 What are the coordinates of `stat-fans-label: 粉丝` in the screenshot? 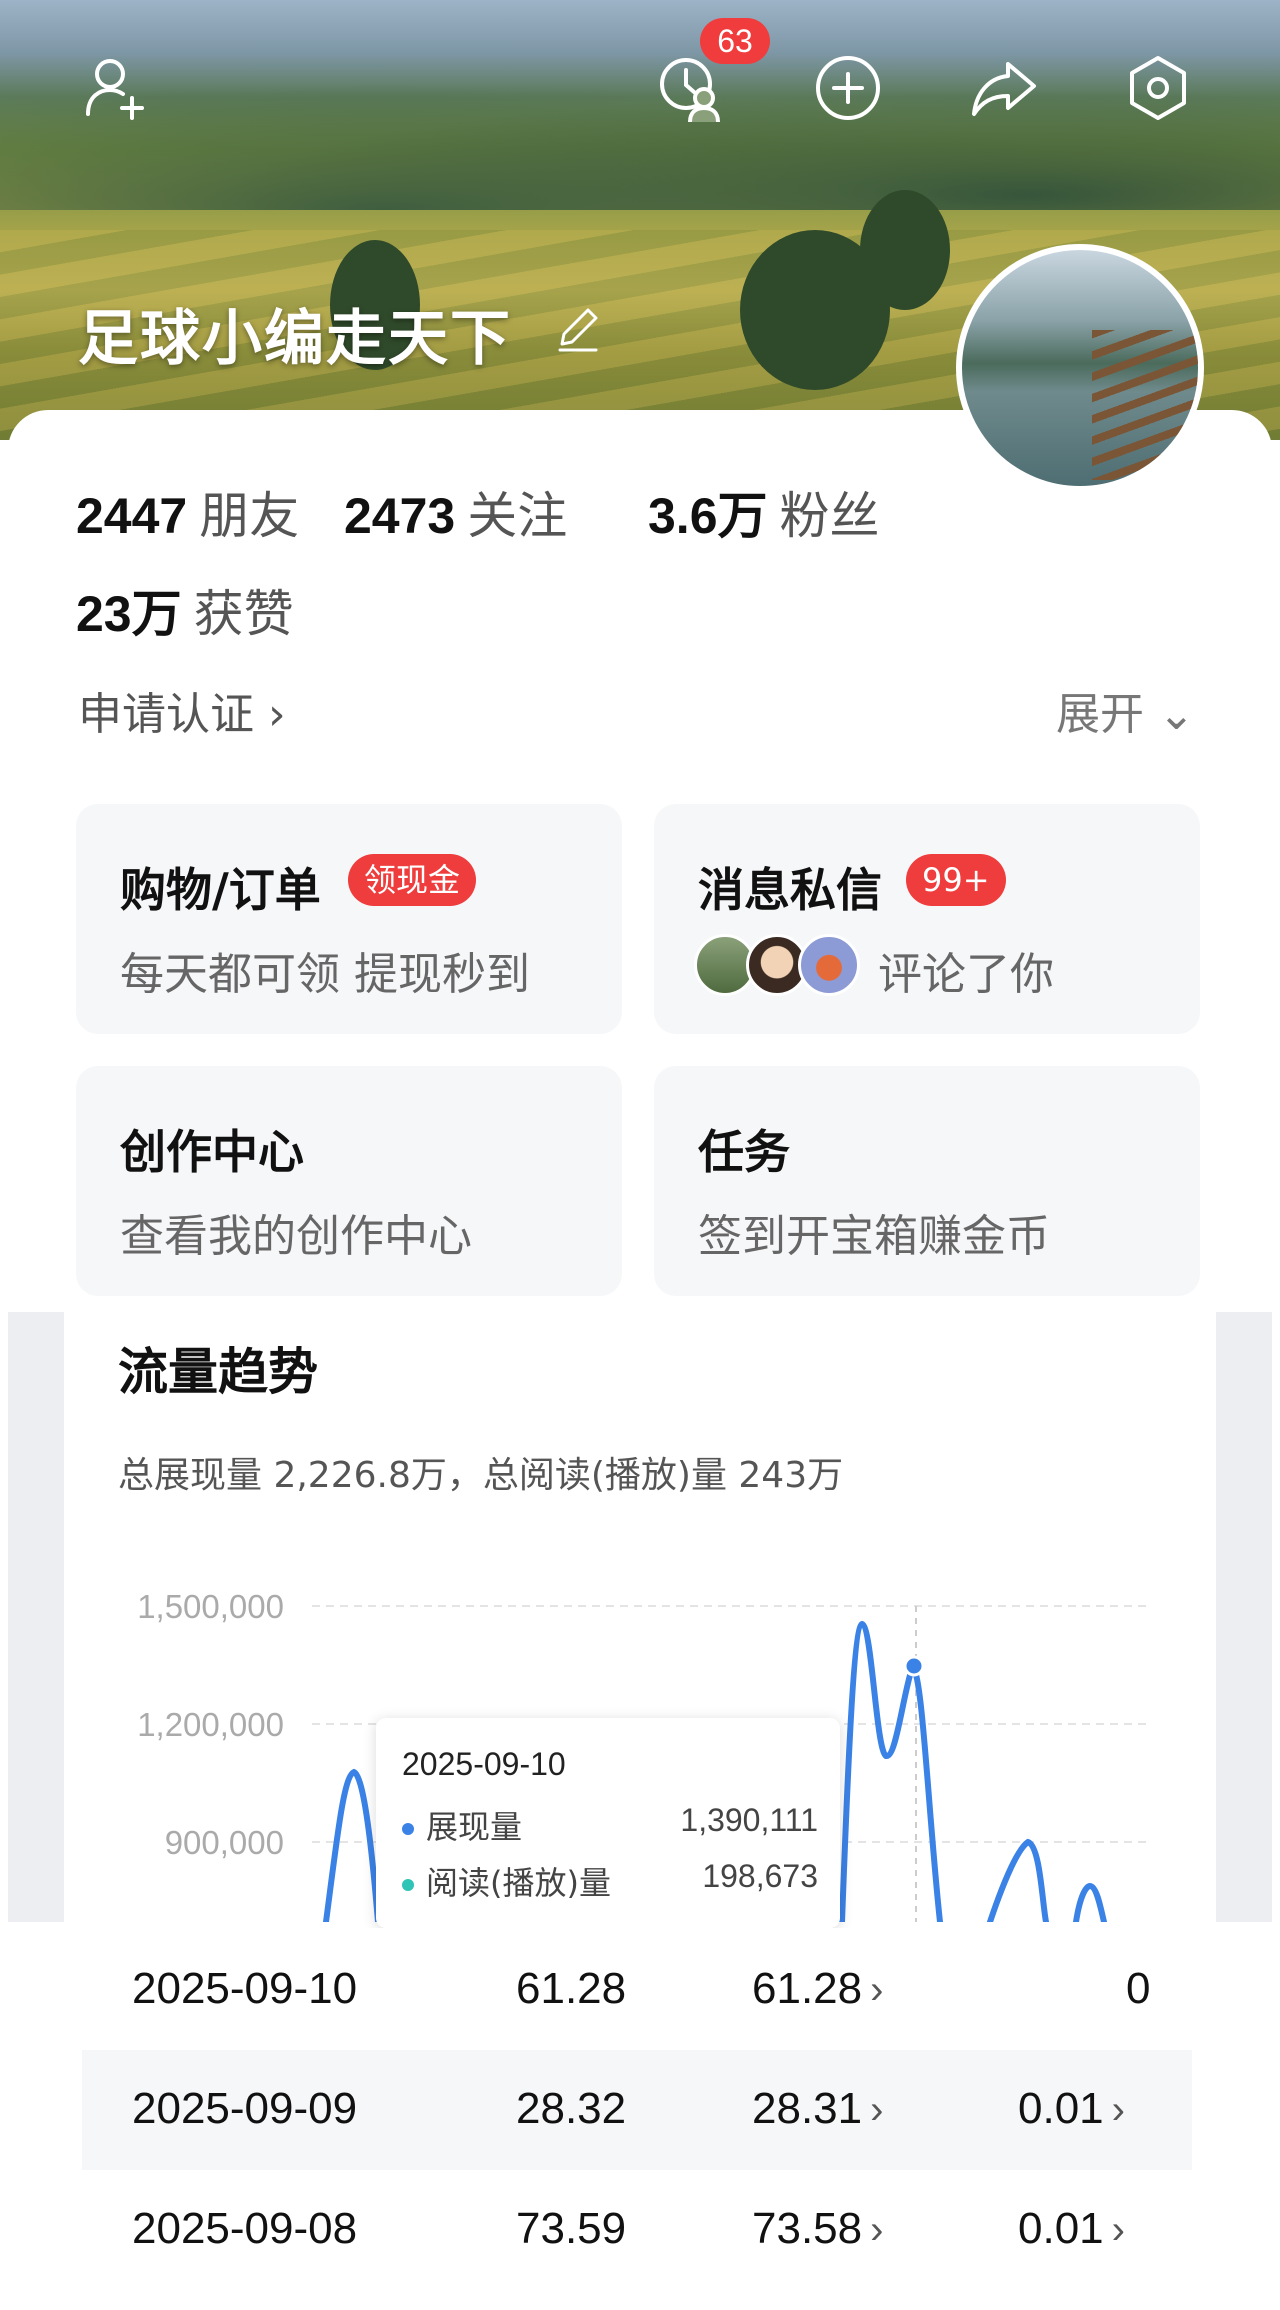 It's located at (829, 516).